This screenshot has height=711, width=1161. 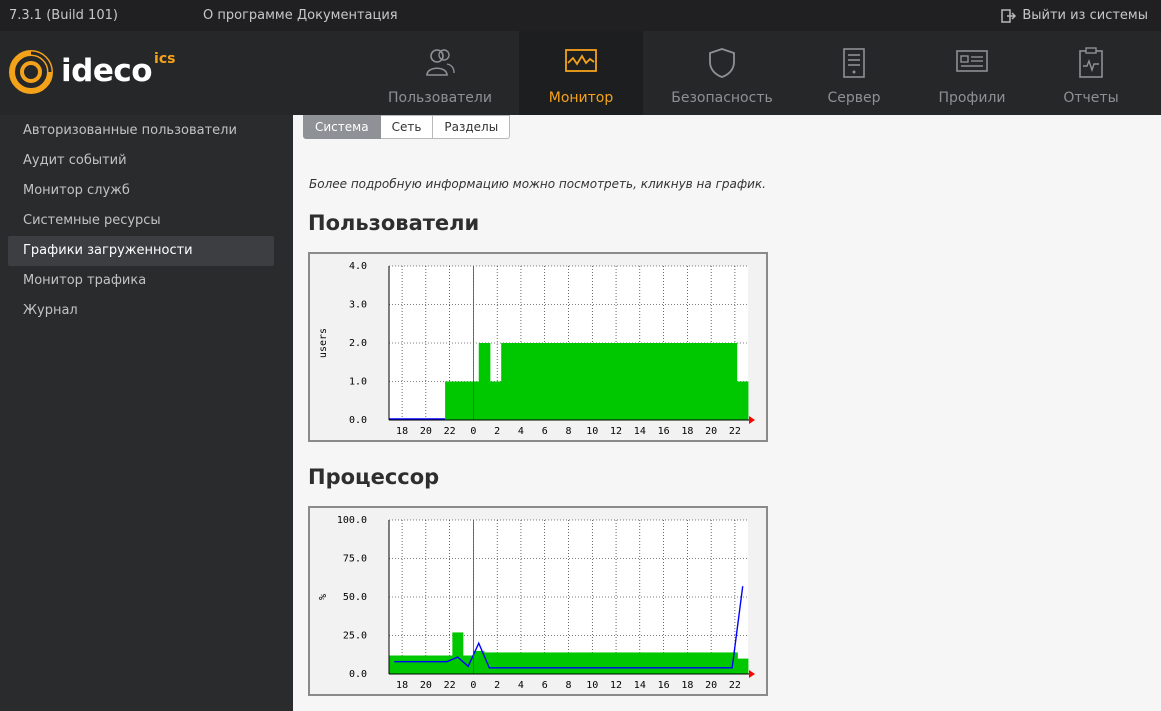 What do you see at coordinates (342, 127) in the screenshot?
I see `tab-system: Система` at bounding box center [342, 127].